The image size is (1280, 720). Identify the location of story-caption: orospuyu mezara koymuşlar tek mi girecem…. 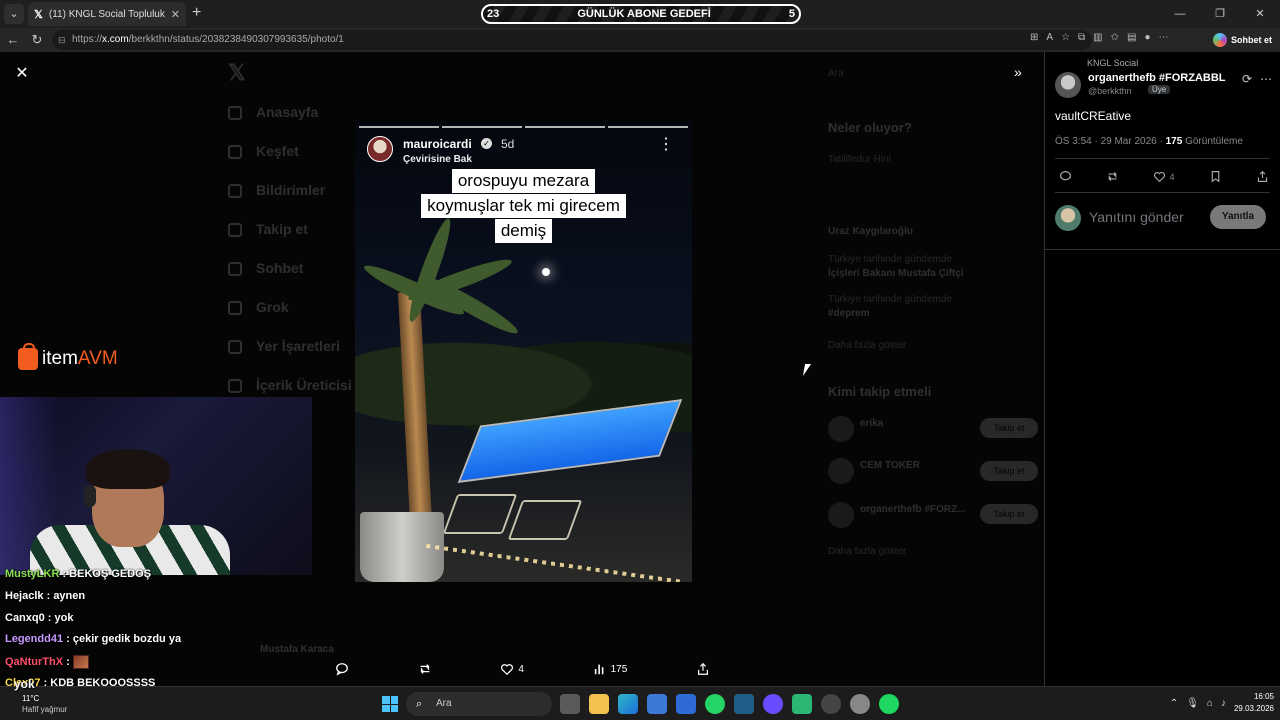
(523, 205).